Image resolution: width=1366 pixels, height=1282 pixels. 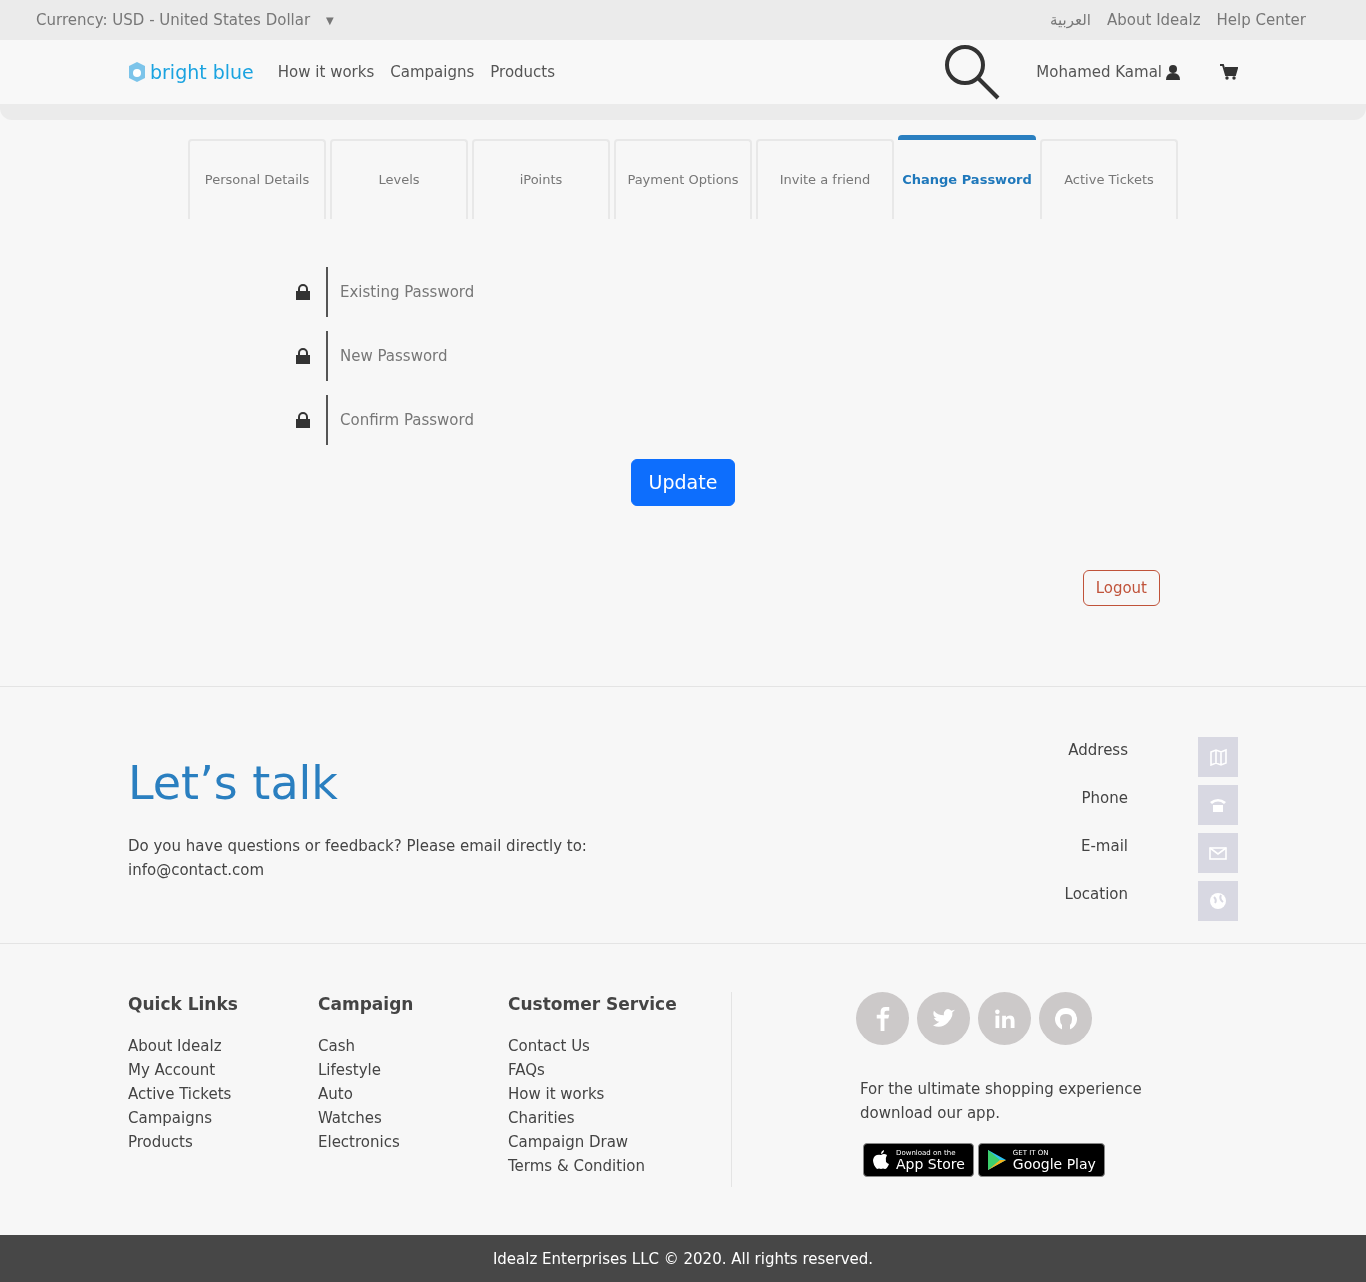 I want to click on footer-link: Contact Us, so click(x=619, y=1045).